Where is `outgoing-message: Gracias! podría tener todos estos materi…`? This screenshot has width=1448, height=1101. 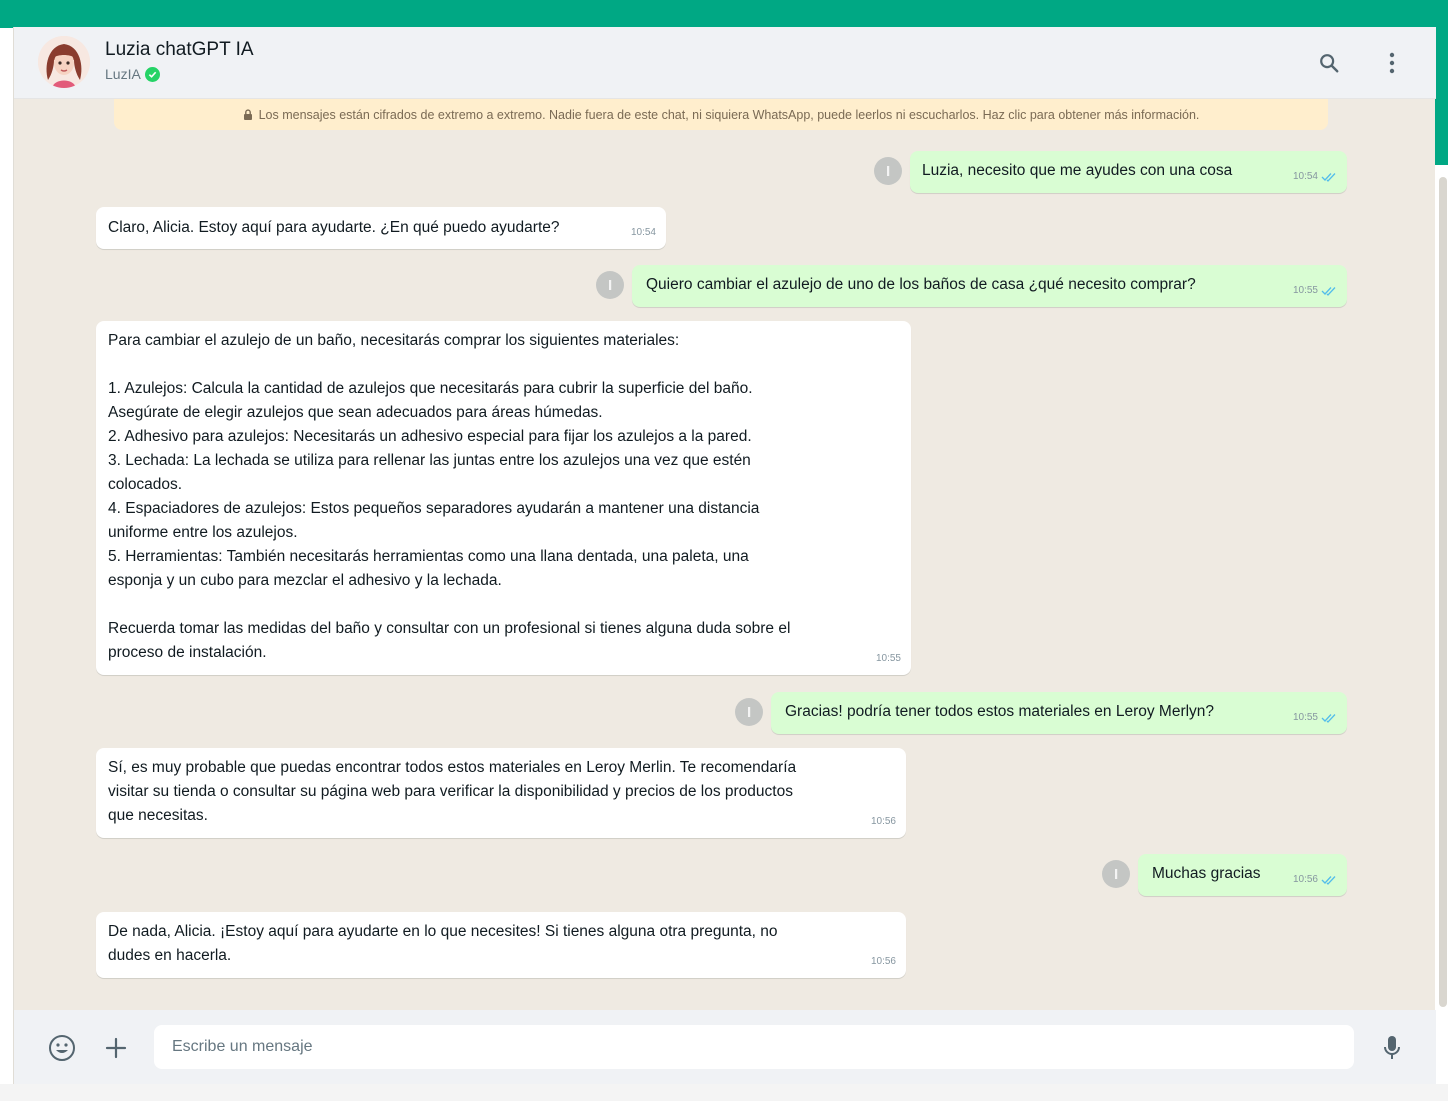 outgoing-message: Gracias! podría tener todos estos materi… is located at coordinates (1059, 713).